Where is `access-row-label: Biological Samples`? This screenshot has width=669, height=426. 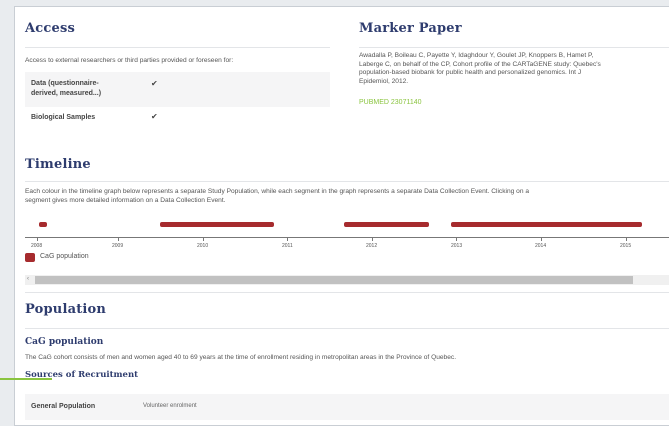
access-row-label: Biological Samples is located at coordinates (63, 117).